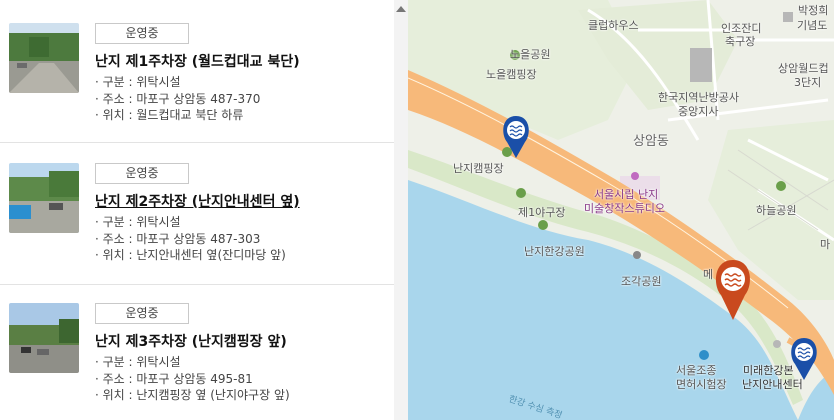 The height and width of the screenshot is (420, 834). I want to click on map-label-noeul-camping: 노을캠핑장, so click(511, 74).